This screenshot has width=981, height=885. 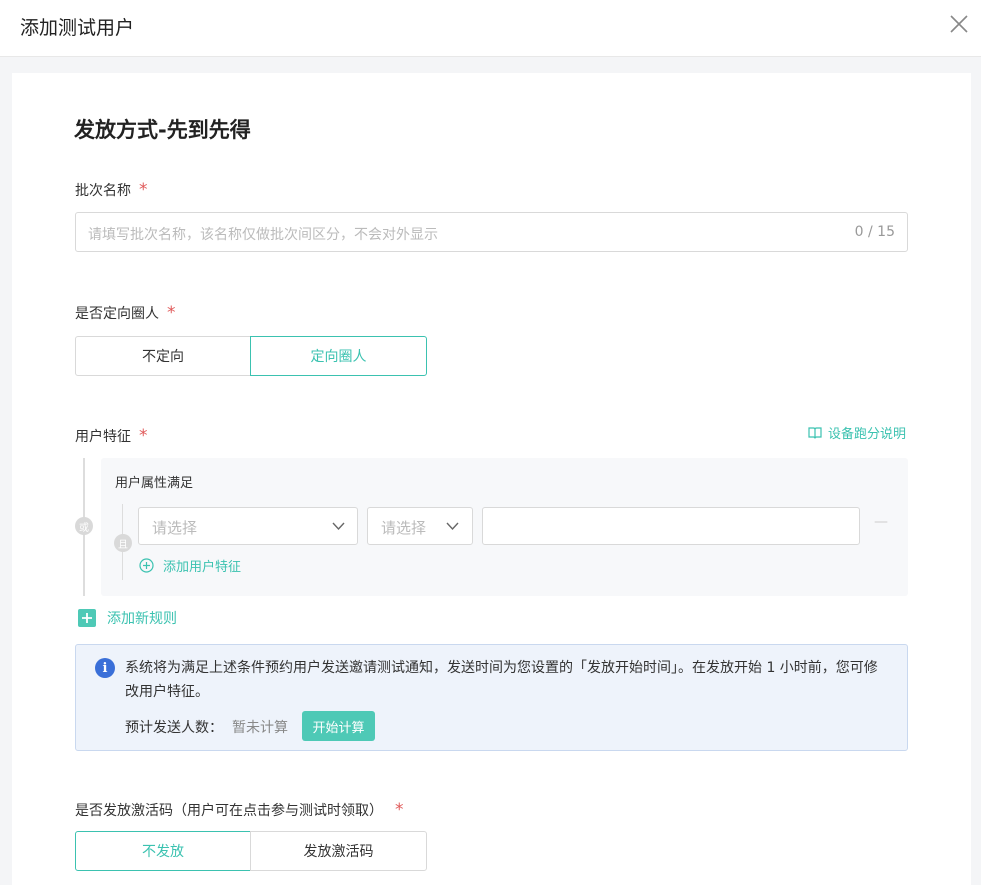 I want to click on close-icon, so click(x=959, y=24).